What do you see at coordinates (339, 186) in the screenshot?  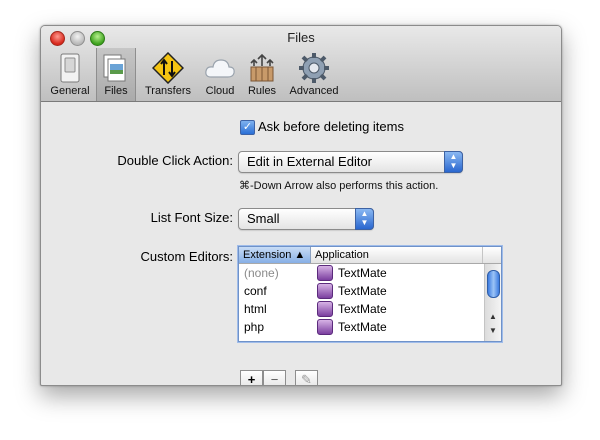 I see `double-click-hint: ⌘-Down Arrow also performs this action.` at bounding box center [339, 186].